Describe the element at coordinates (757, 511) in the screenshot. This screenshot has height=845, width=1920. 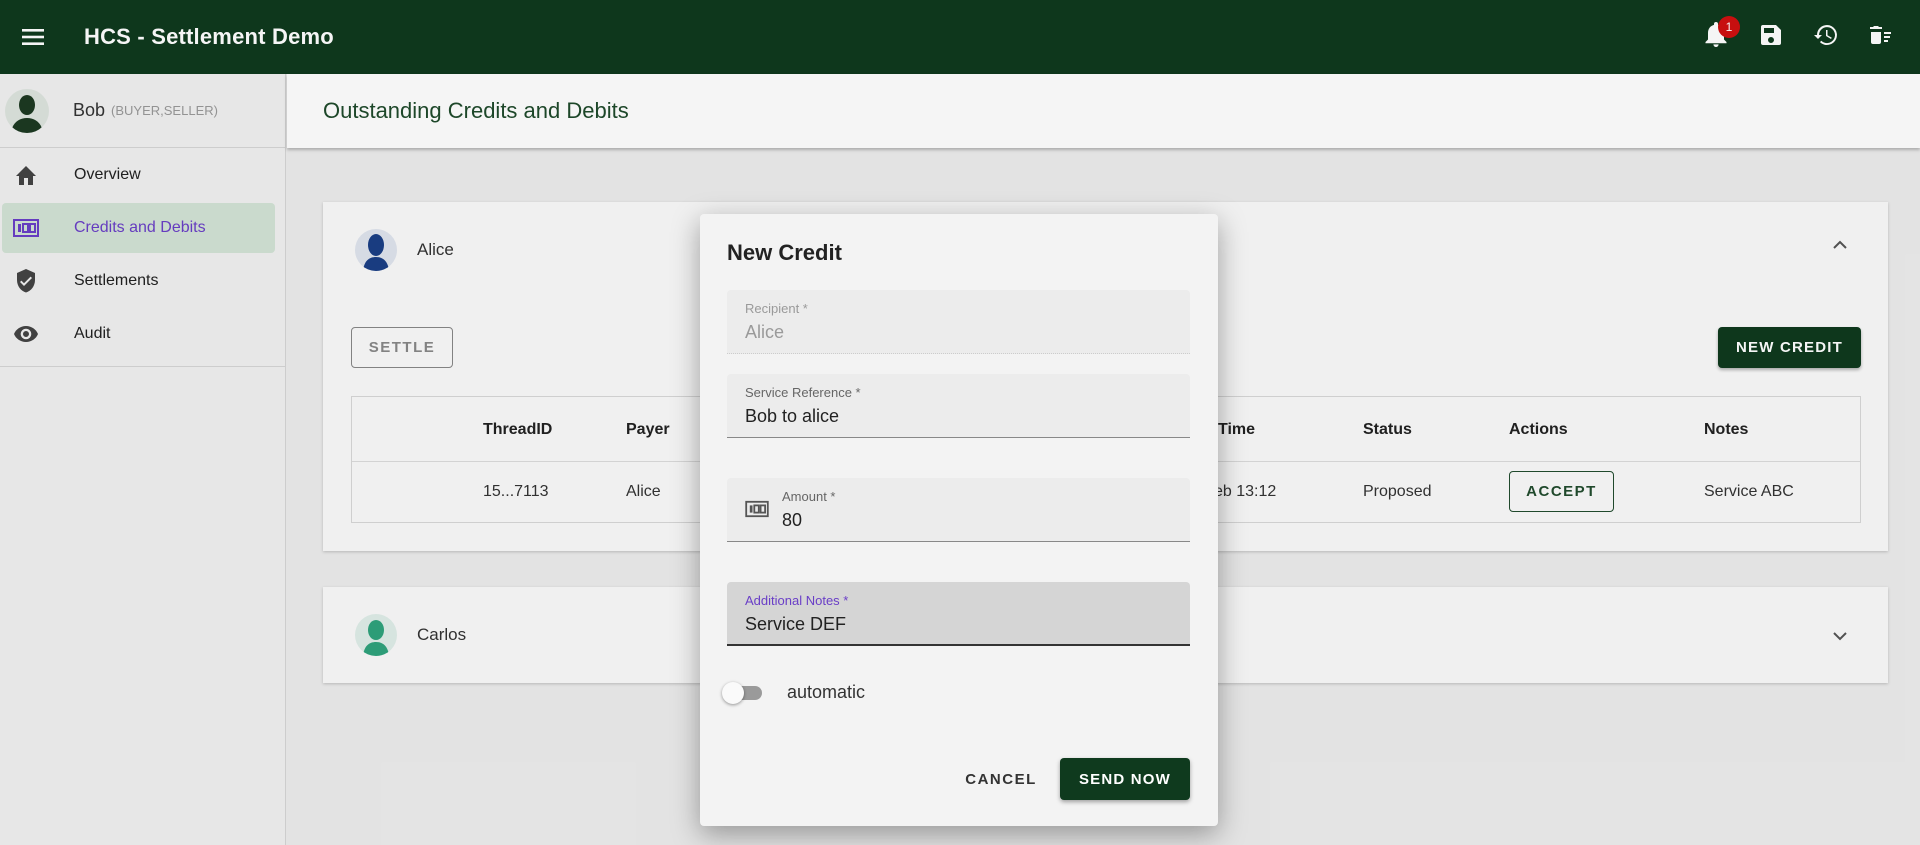
I see `money-icon` at that location.